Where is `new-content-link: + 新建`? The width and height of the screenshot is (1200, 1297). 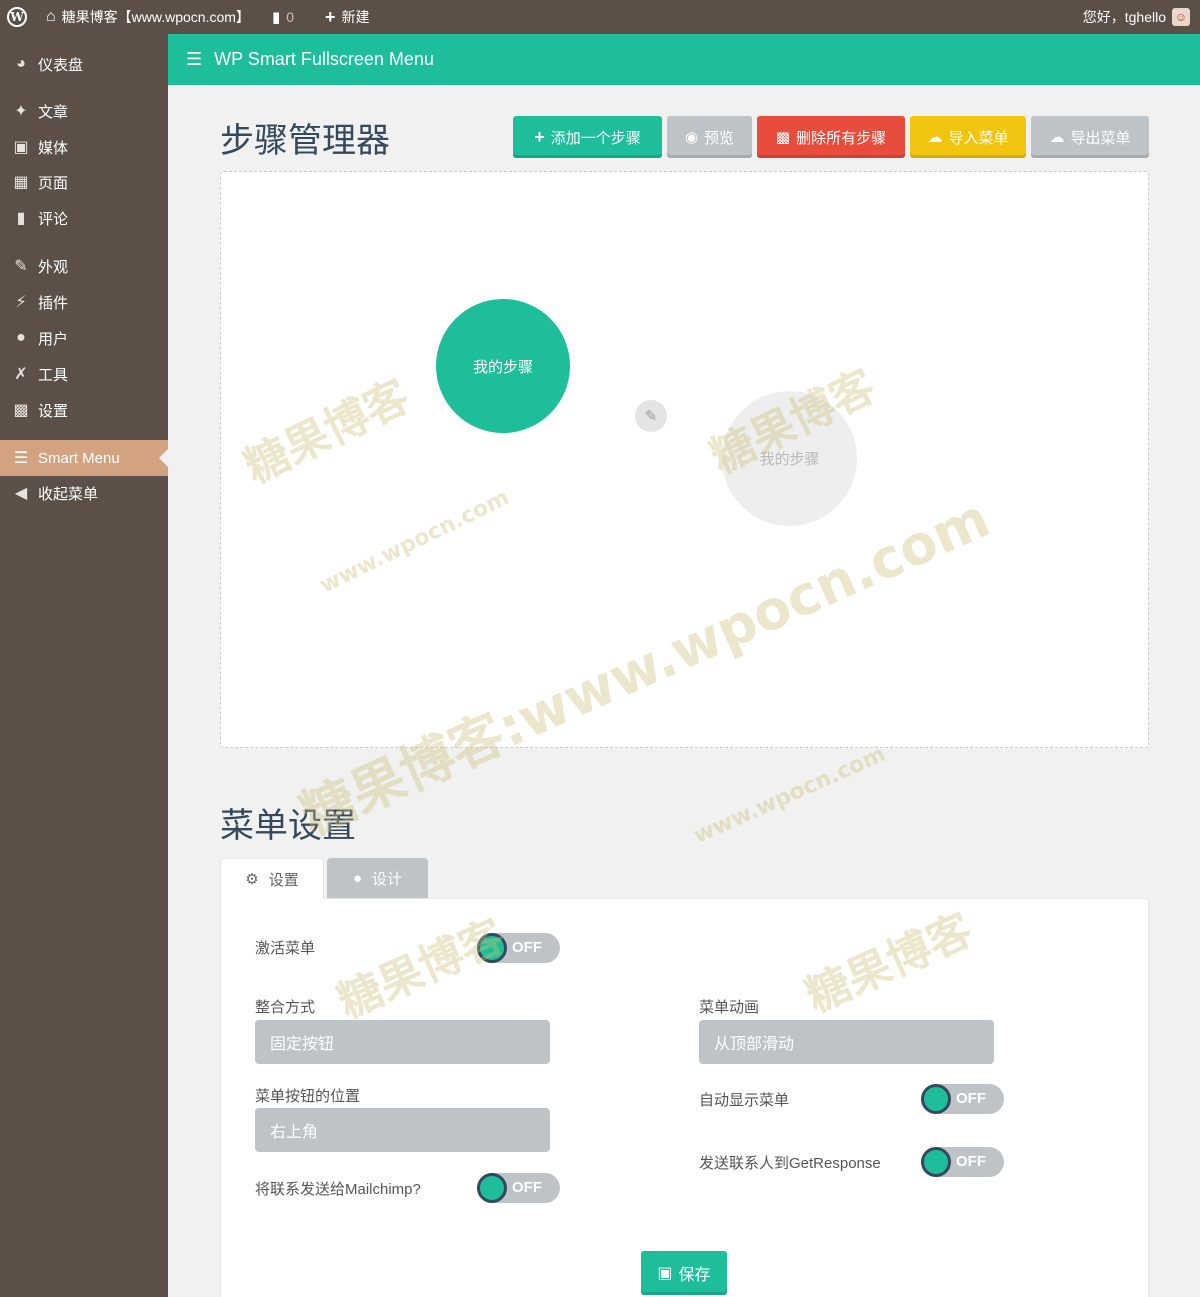
new-content-link: + 新建 is located at coordinates (347, 17).